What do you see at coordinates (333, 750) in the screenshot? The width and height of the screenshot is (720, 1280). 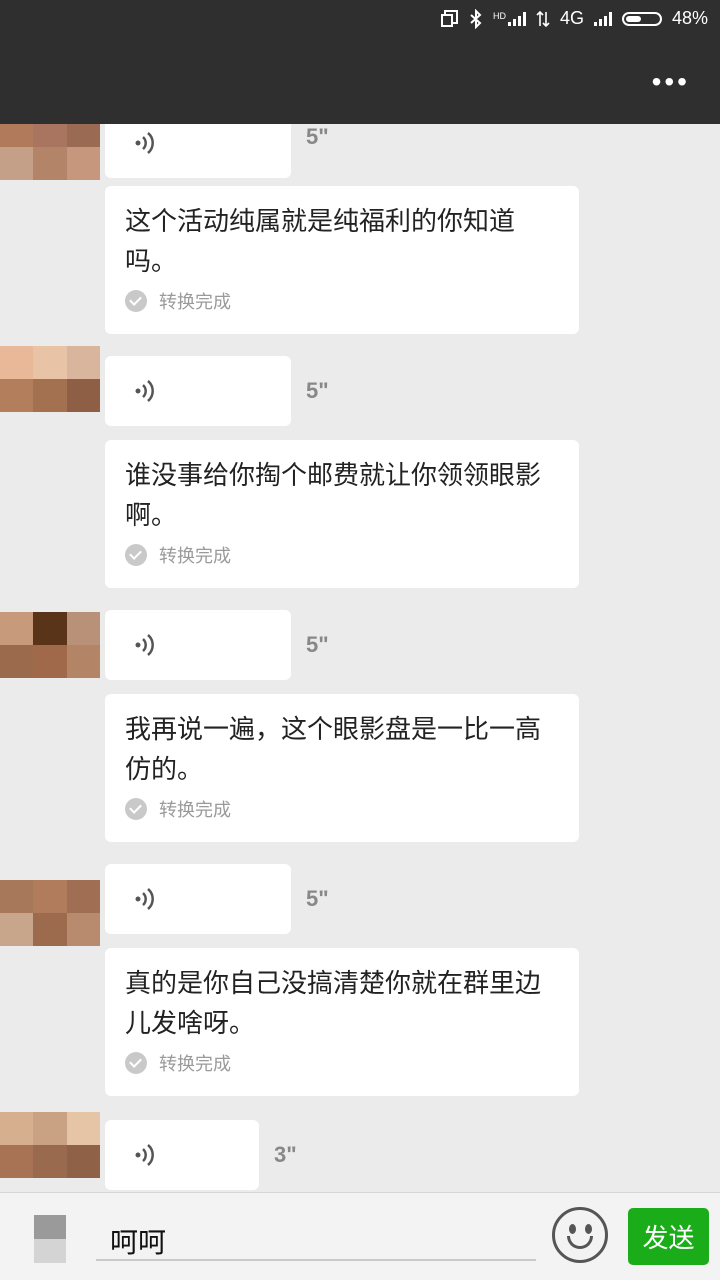 I see `transcription-text: 我再说一遍，这个眼影盘是一比一高仿的。` at bounding box center [333, 750].